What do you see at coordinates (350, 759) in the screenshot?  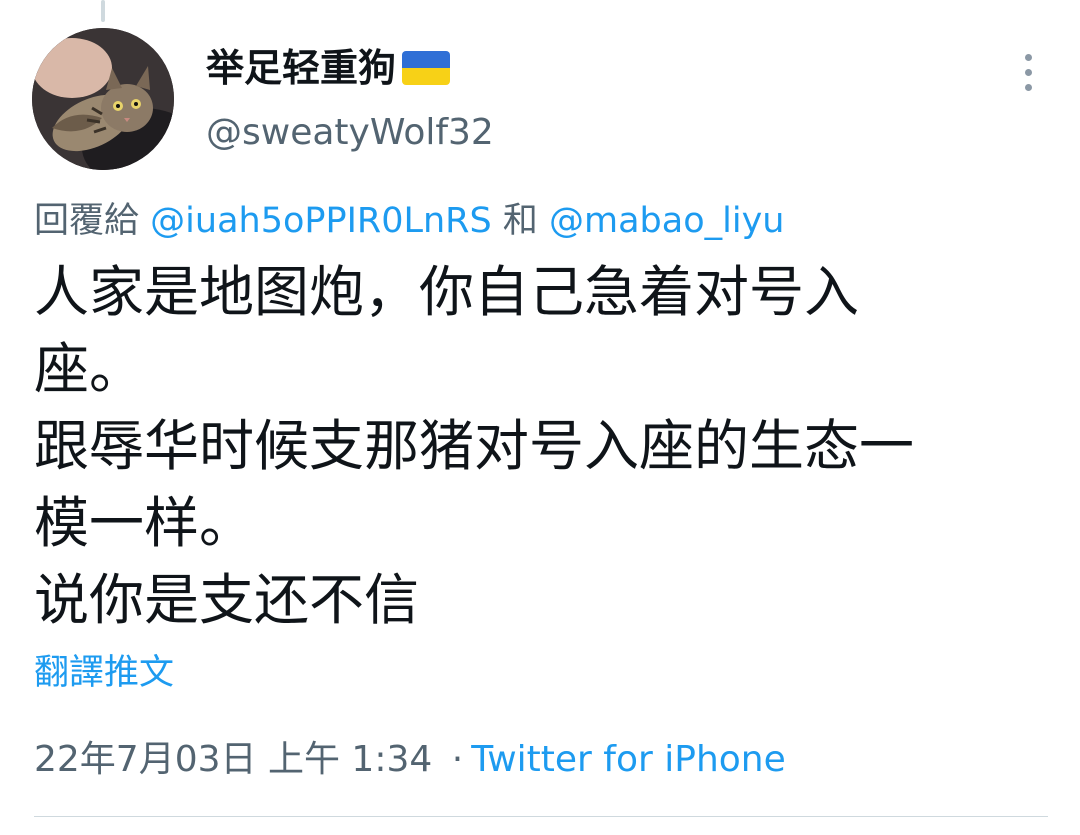 I see `tweet-time: 上午 1:34` at bounding box center [350, 759].